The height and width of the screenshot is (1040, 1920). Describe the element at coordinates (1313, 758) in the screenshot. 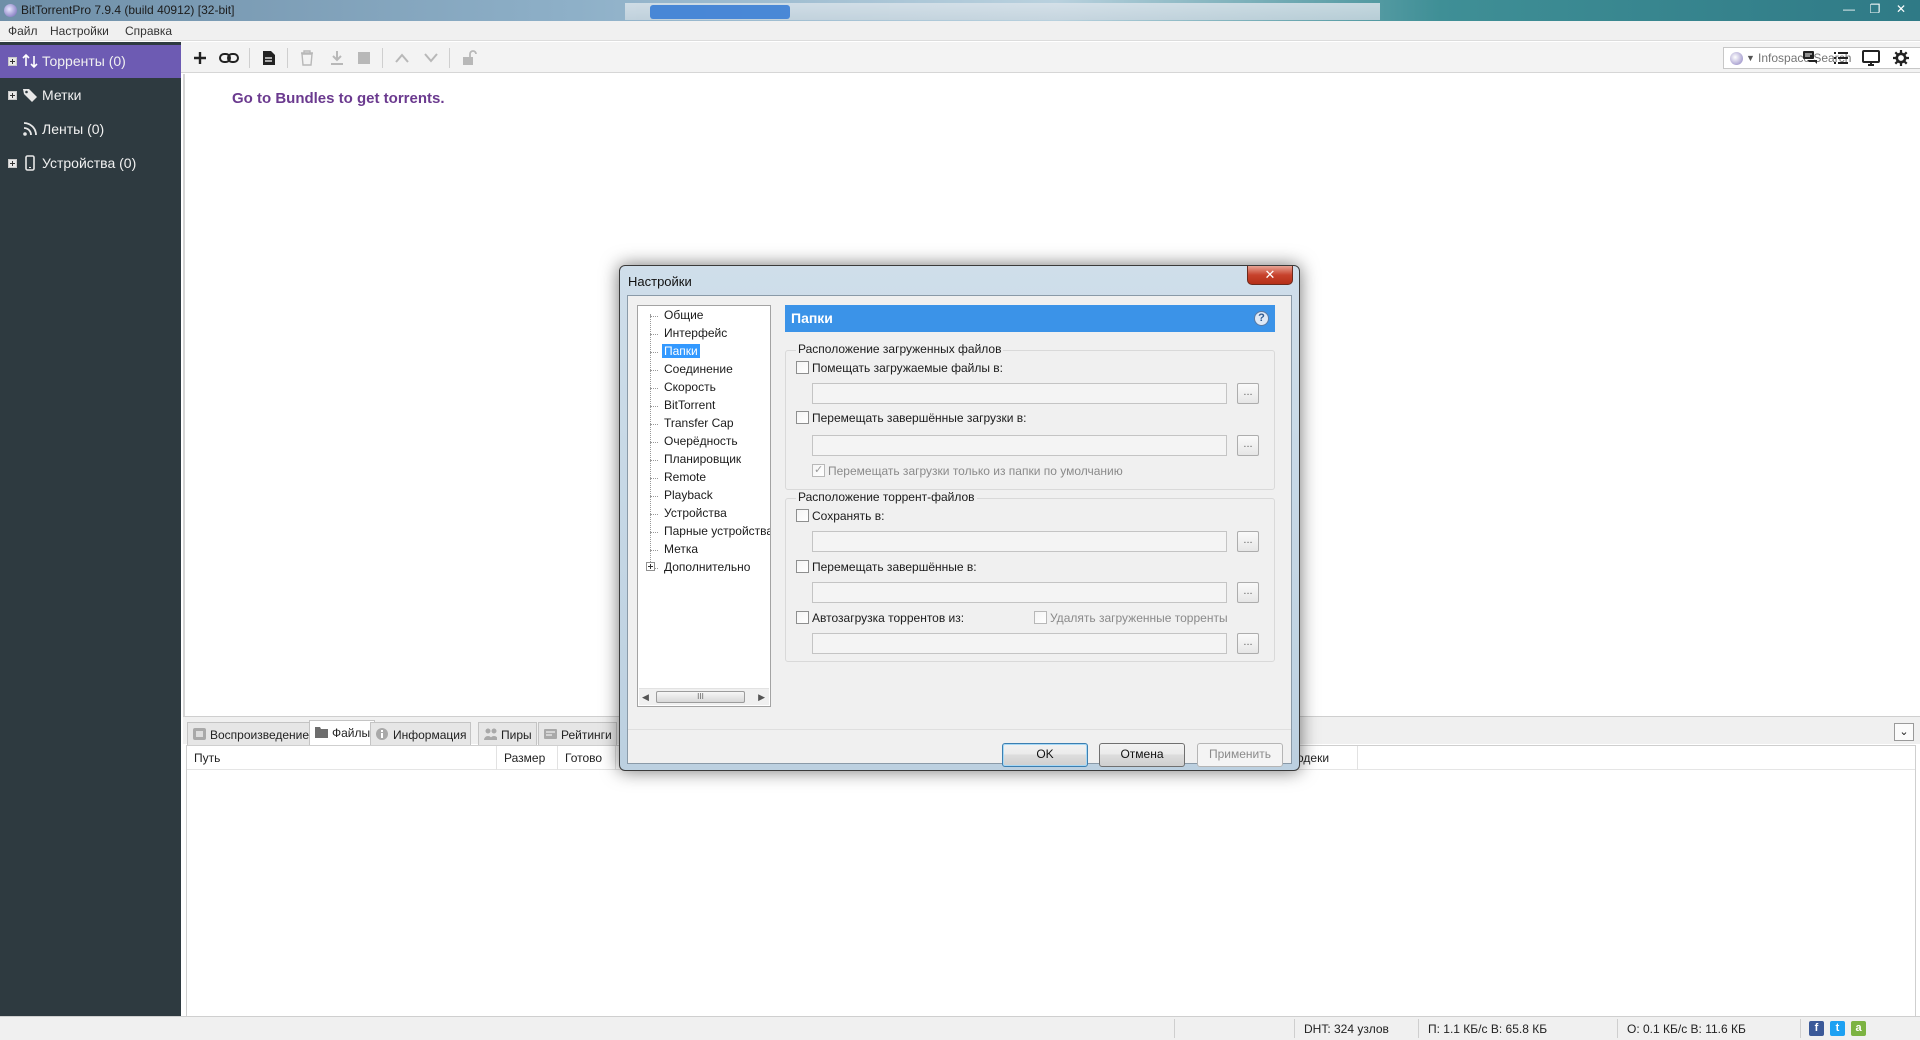

I see `column-codecs: одеки` at that location.